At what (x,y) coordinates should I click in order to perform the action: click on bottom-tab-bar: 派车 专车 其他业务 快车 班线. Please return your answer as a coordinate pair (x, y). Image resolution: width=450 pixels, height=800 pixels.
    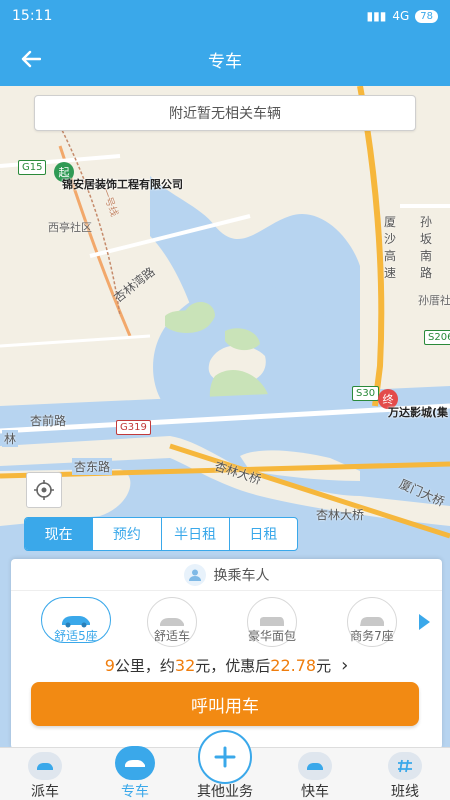
    Looking at the image, I should click on (225, 765).